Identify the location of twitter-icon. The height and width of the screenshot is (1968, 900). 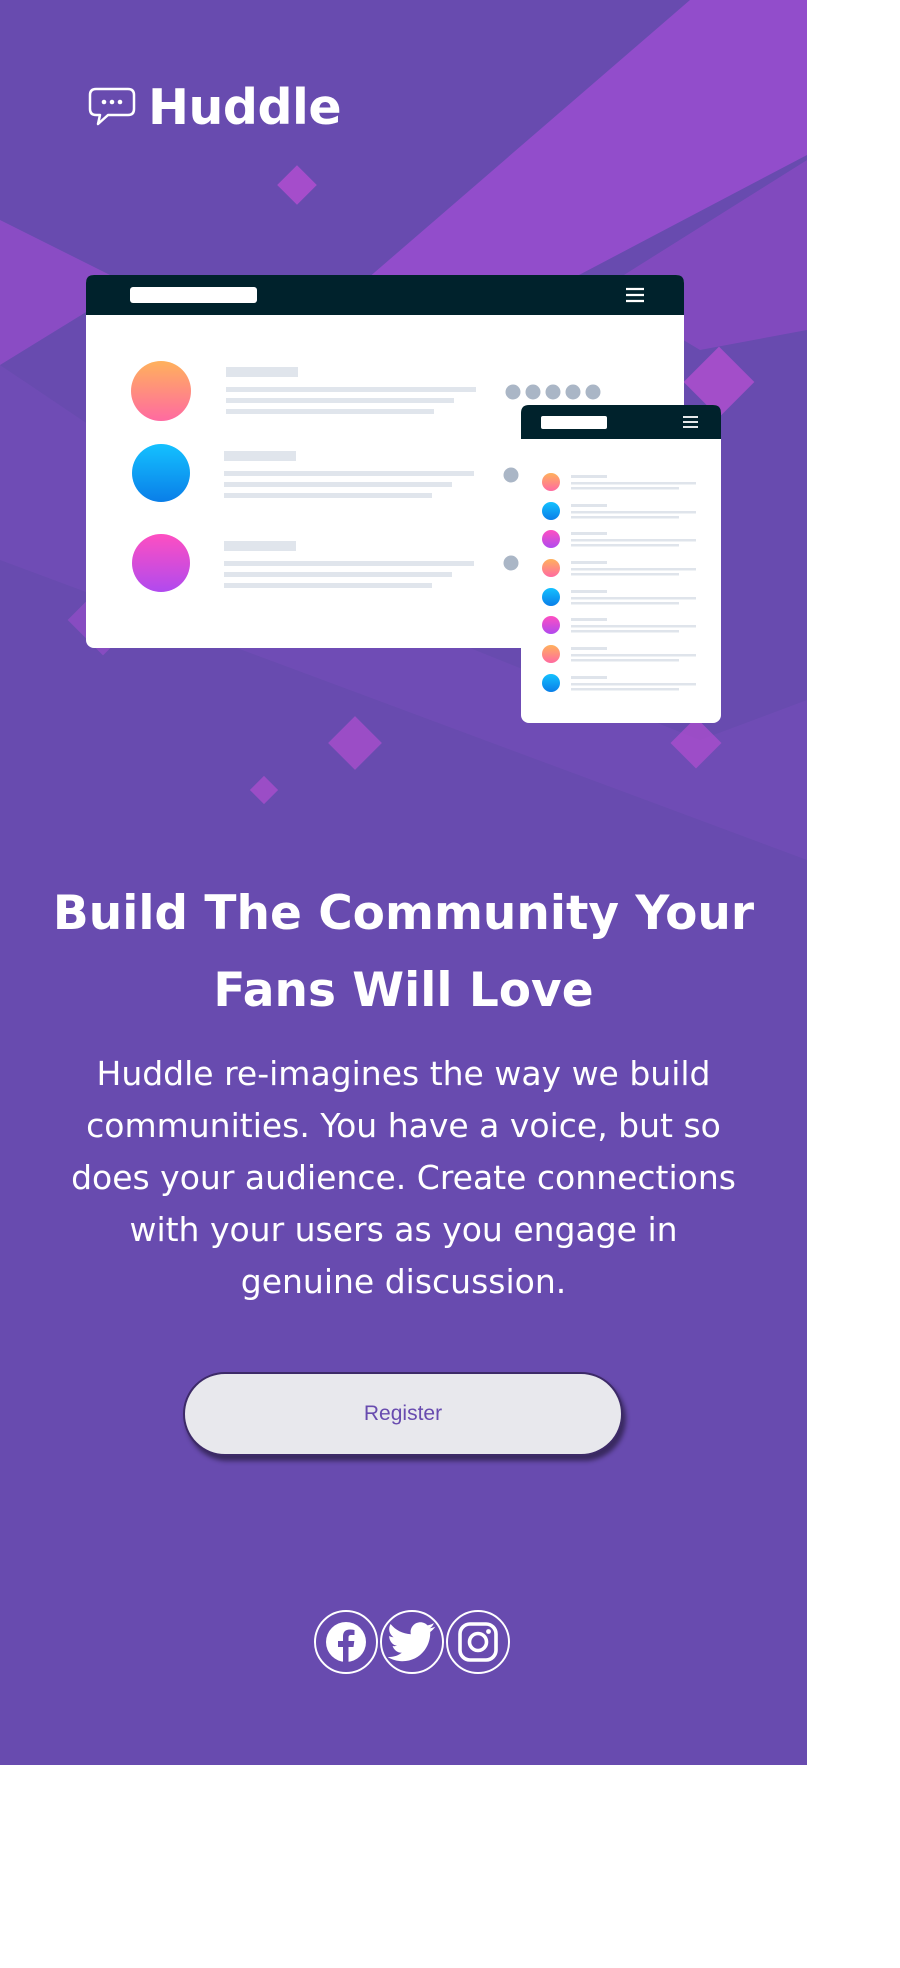
(412, 1642).